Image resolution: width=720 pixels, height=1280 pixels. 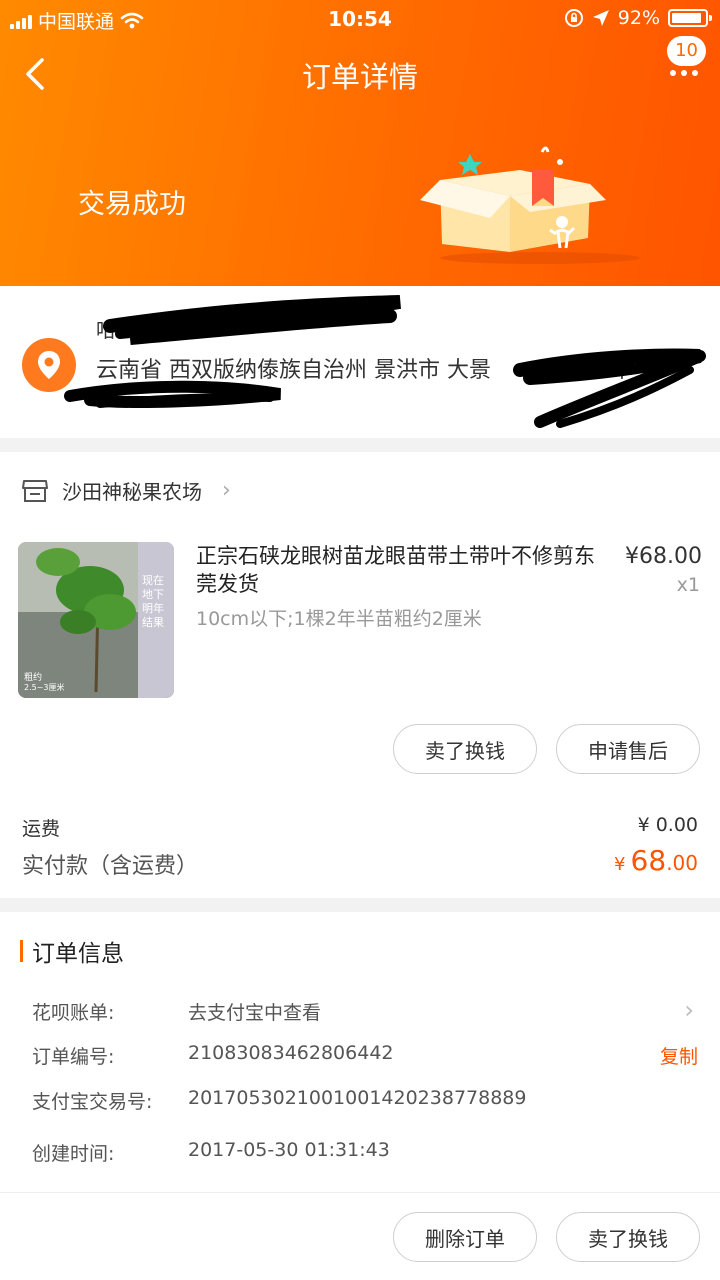 I want to click on copy-order-number-button: 复制, so click(x=679, y=1055).